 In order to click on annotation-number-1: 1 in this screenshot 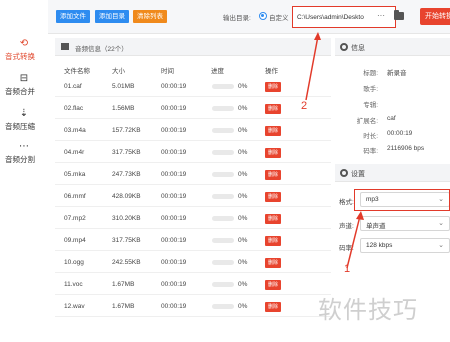, I will do `click(347, 269)`.